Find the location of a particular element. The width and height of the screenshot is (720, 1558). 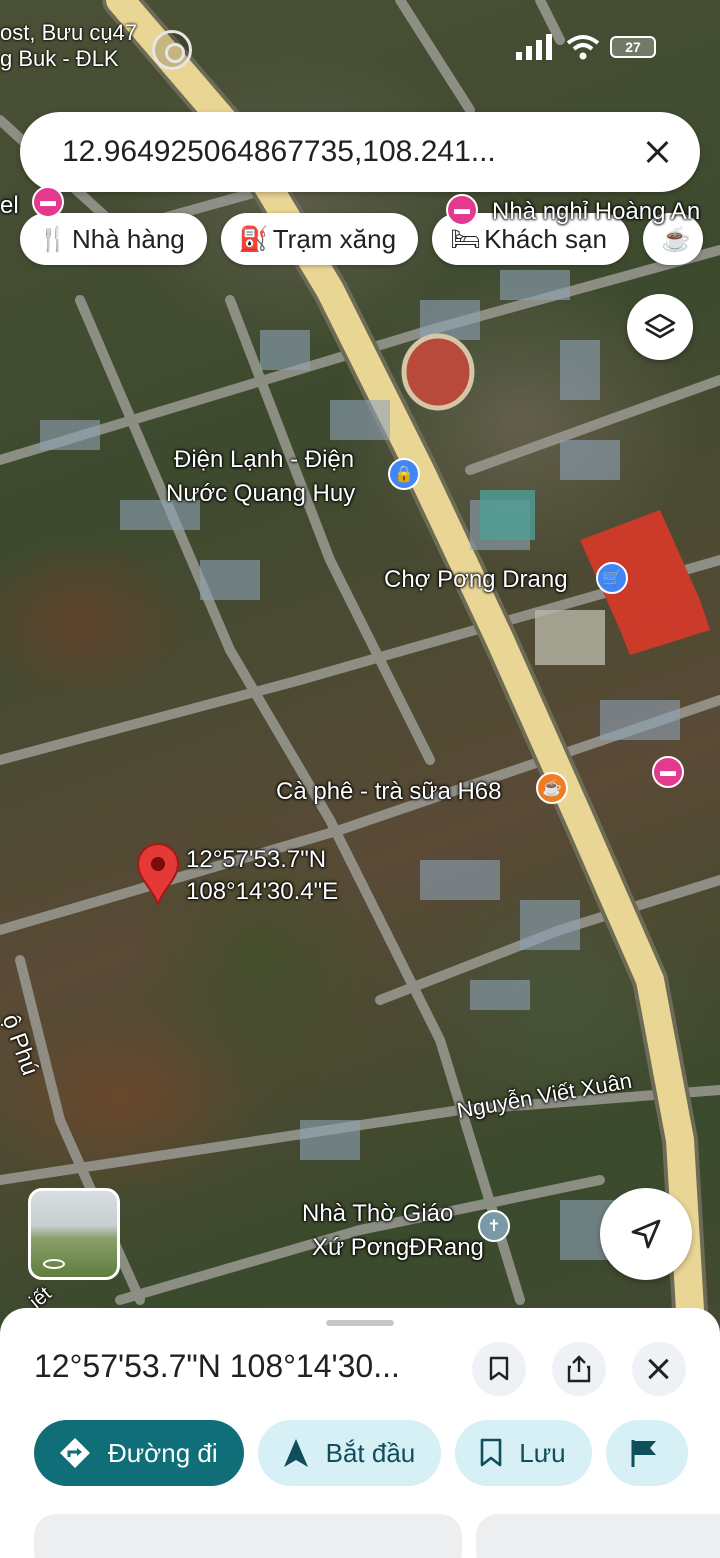

label-cho-pong-drang: Chợ Pơng Drang is located at coordinates (476, 579).